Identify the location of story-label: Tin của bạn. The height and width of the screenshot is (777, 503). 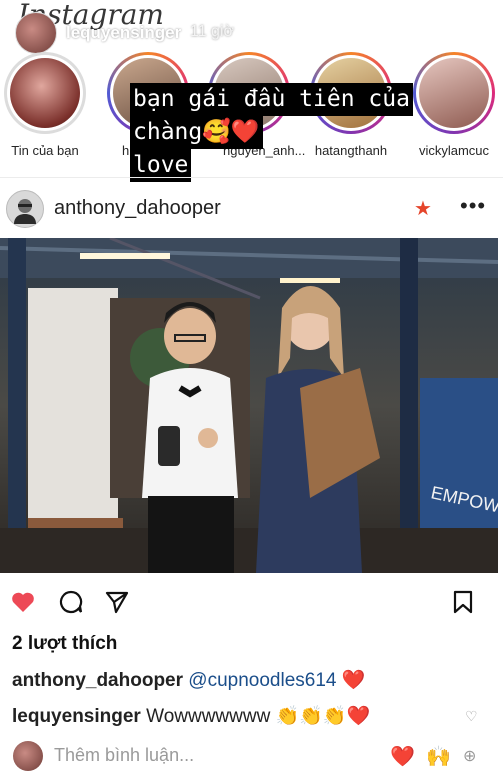
(45, 150).